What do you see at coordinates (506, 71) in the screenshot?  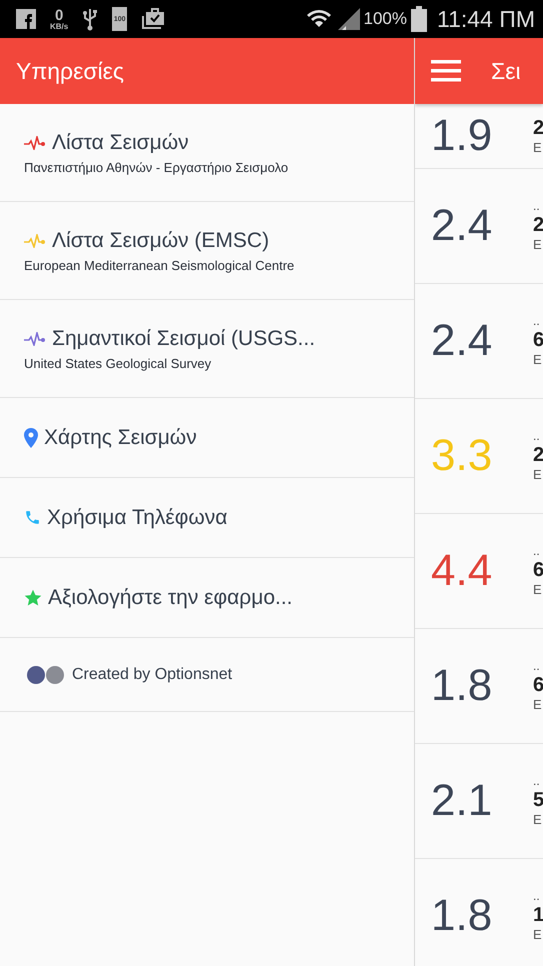 I see `app-title: Σει` at bounding box center [506, 71].